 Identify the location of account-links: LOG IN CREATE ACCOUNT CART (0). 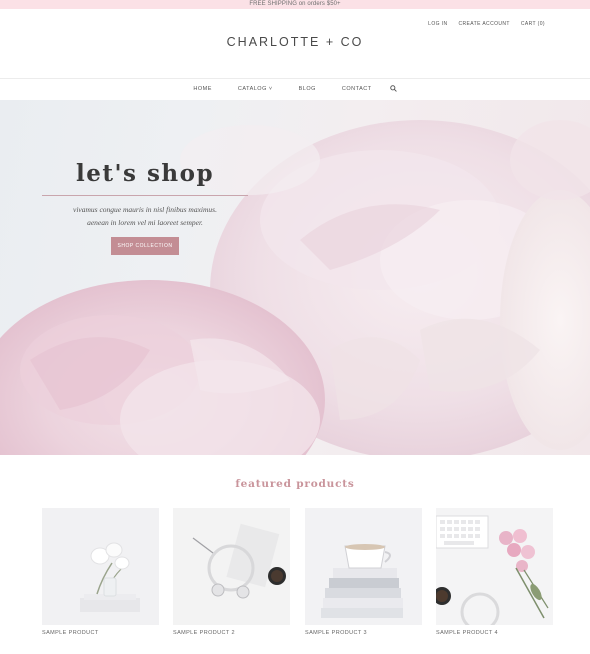
(486, 24).